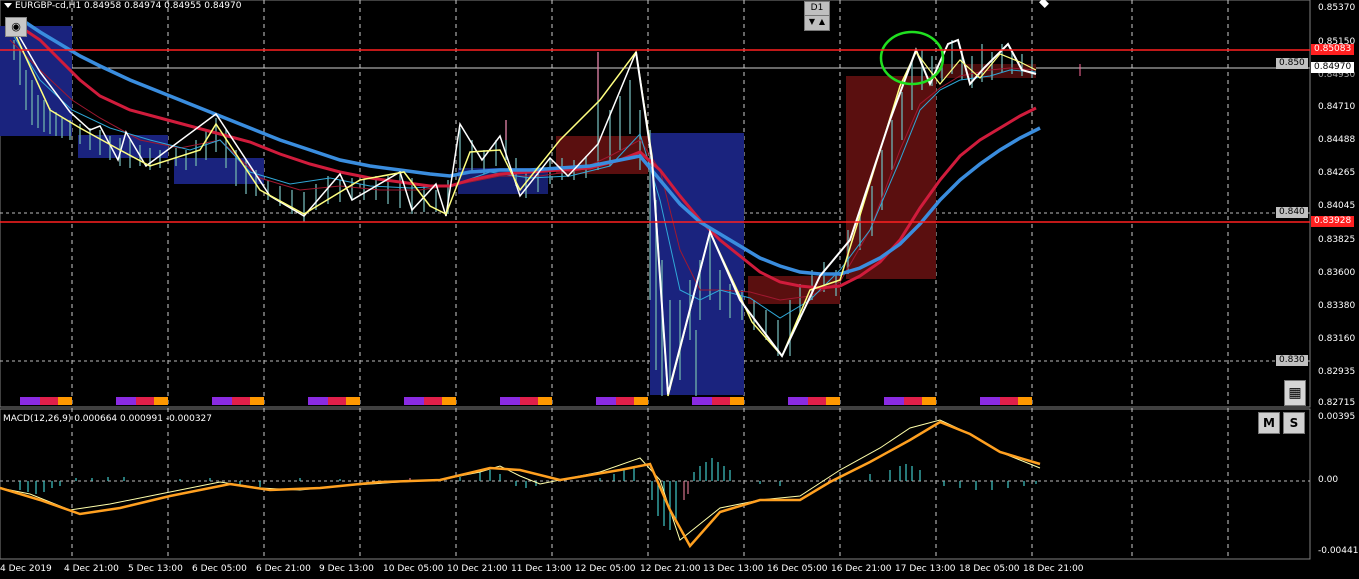 The image size is (1359, 579). Describe the element at coordinates (812, 22) in the screenshot. I see `timeframe-down-icon: ▼` at that location.